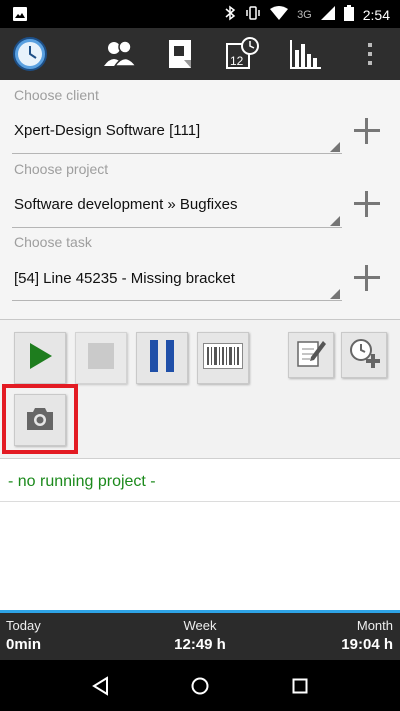 This screenshot has height=711, width=400. What do you see at coordinates (82, 481) in the screenshot?
I see `running-project-status: - no running project -` at bounding box center [82, 481].